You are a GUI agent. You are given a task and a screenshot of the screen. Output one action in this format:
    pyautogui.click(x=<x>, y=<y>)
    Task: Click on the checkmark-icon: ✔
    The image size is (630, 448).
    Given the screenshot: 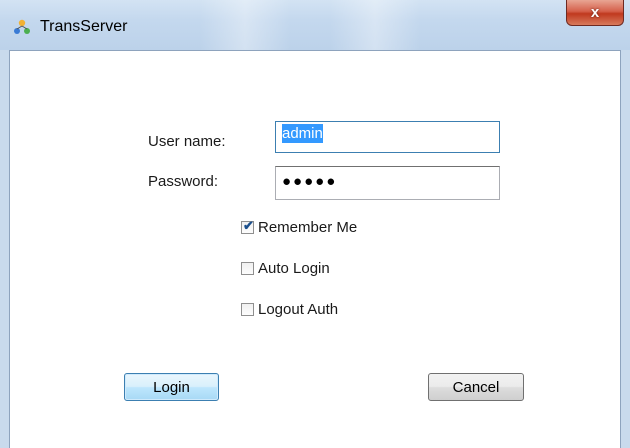 What is the action you would take?
    pyautogui.click(x=248, y=225)
    